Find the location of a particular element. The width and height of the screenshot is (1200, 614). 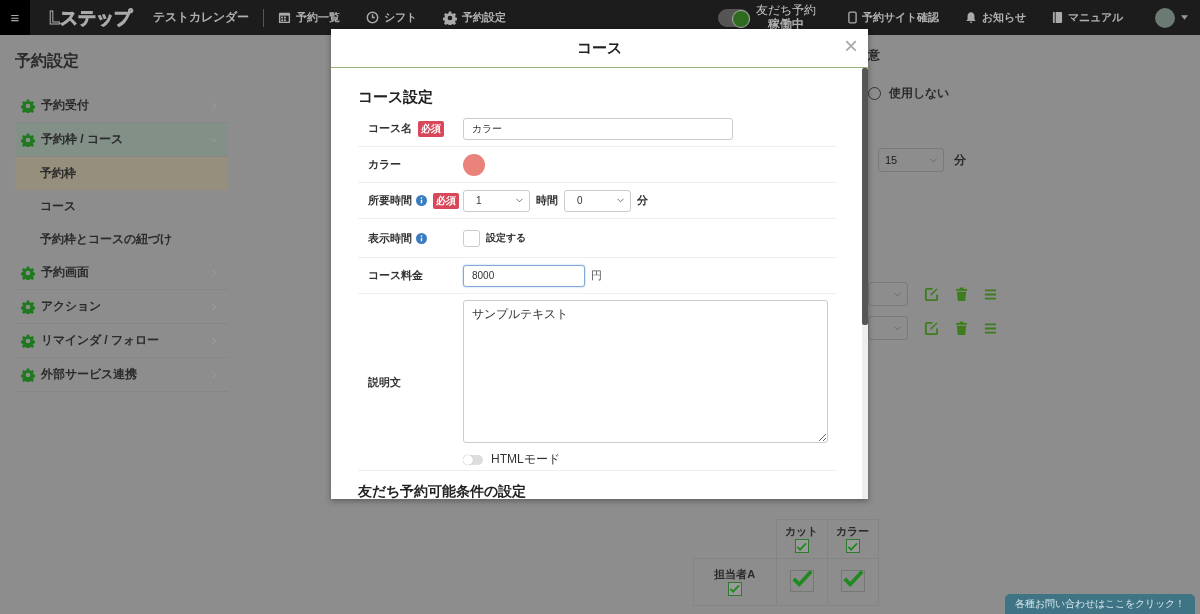

course-name-field: カラー is located at coordinates (598, 128).